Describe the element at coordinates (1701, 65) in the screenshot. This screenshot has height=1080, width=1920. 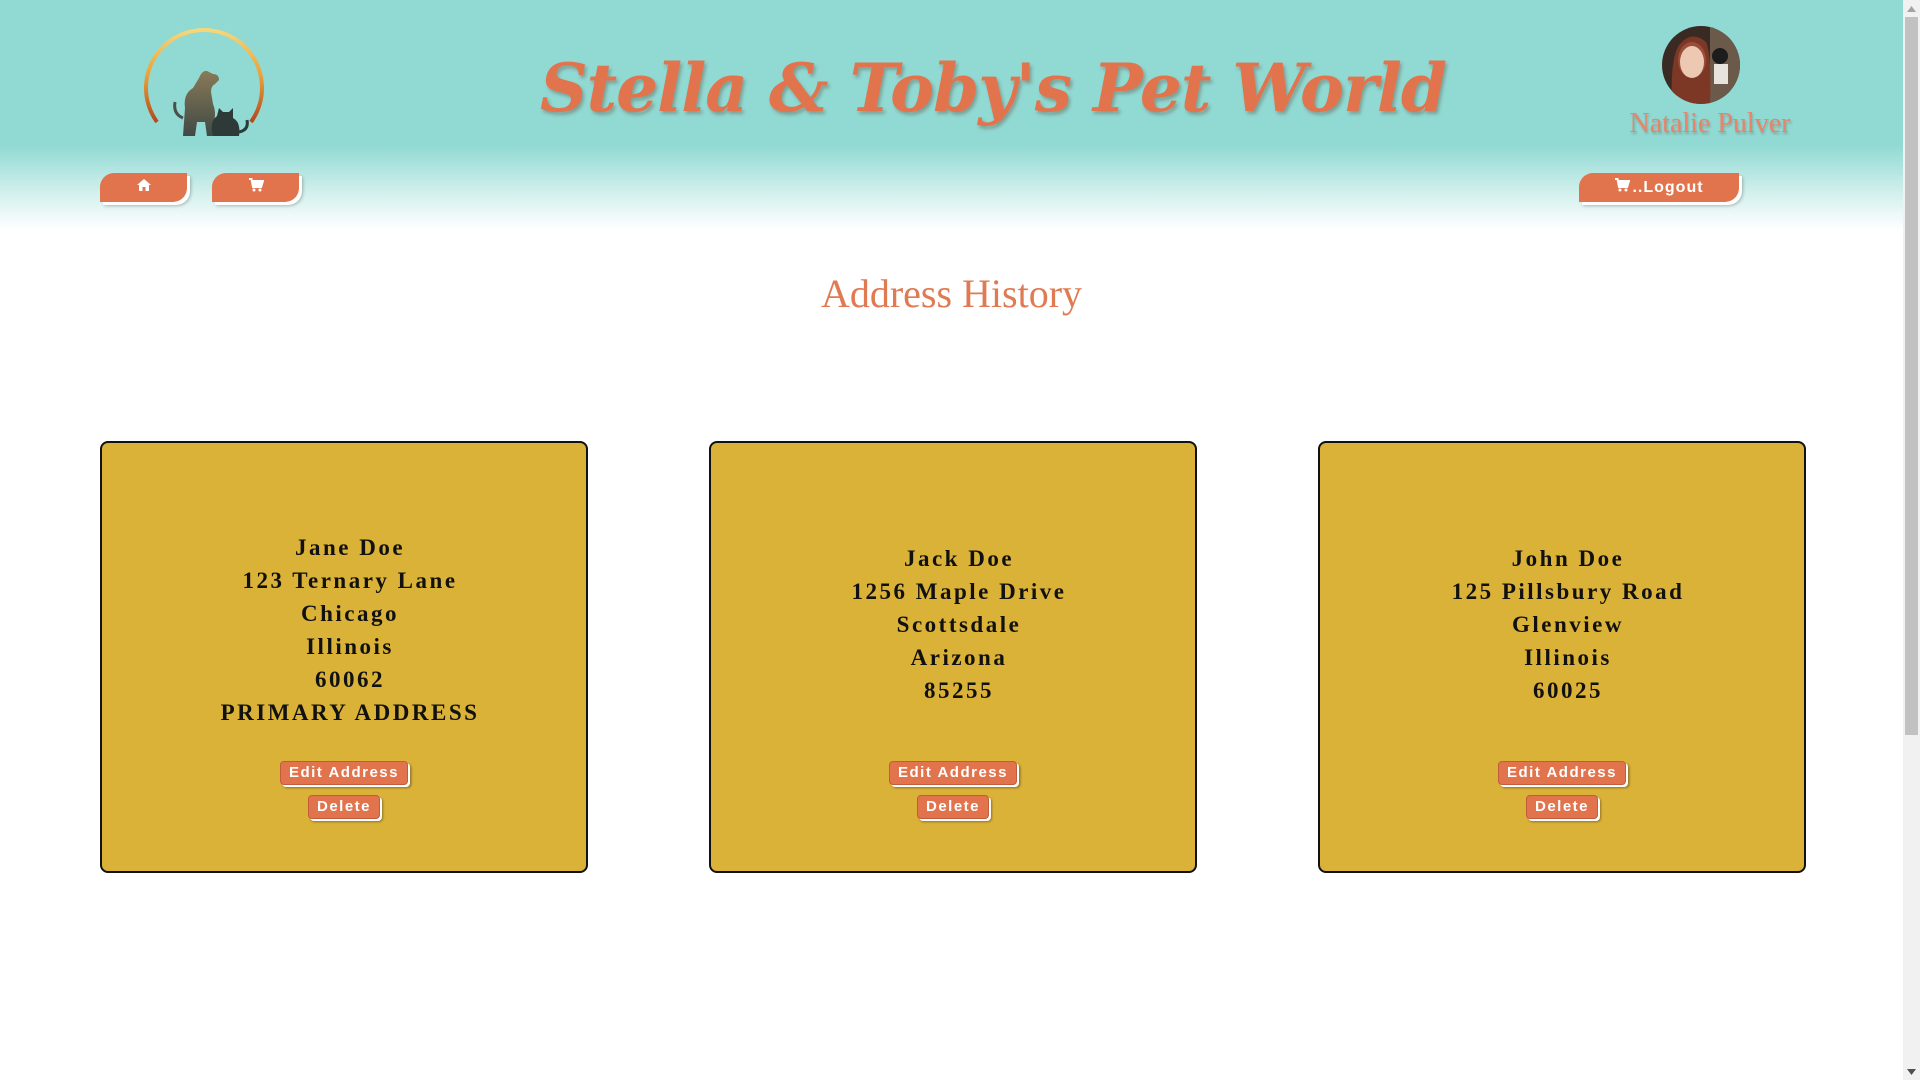
I see `user-avatar` at that location.